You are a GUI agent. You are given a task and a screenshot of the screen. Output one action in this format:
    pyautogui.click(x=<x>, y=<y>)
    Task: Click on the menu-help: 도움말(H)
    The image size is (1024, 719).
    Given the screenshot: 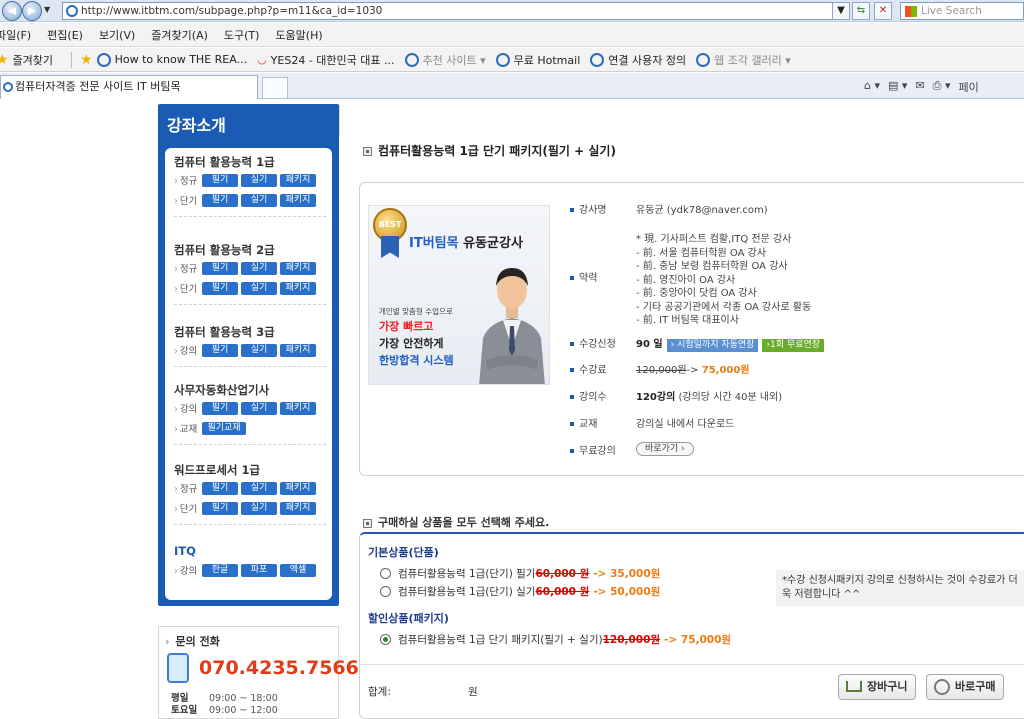 What is the action you would take?
    pyautogui.click(x=298, y=35)
    